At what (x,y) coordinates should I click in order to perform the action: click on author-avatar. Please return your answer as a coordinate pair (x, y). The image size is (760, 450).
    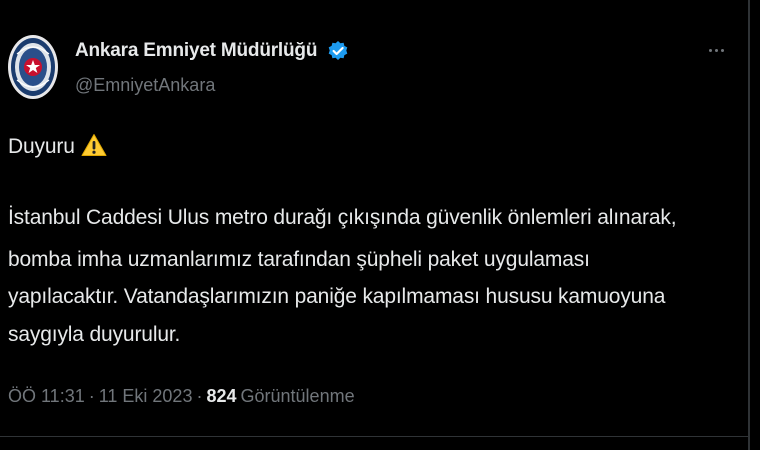
    Looking at the image, I should click on (33, 67).